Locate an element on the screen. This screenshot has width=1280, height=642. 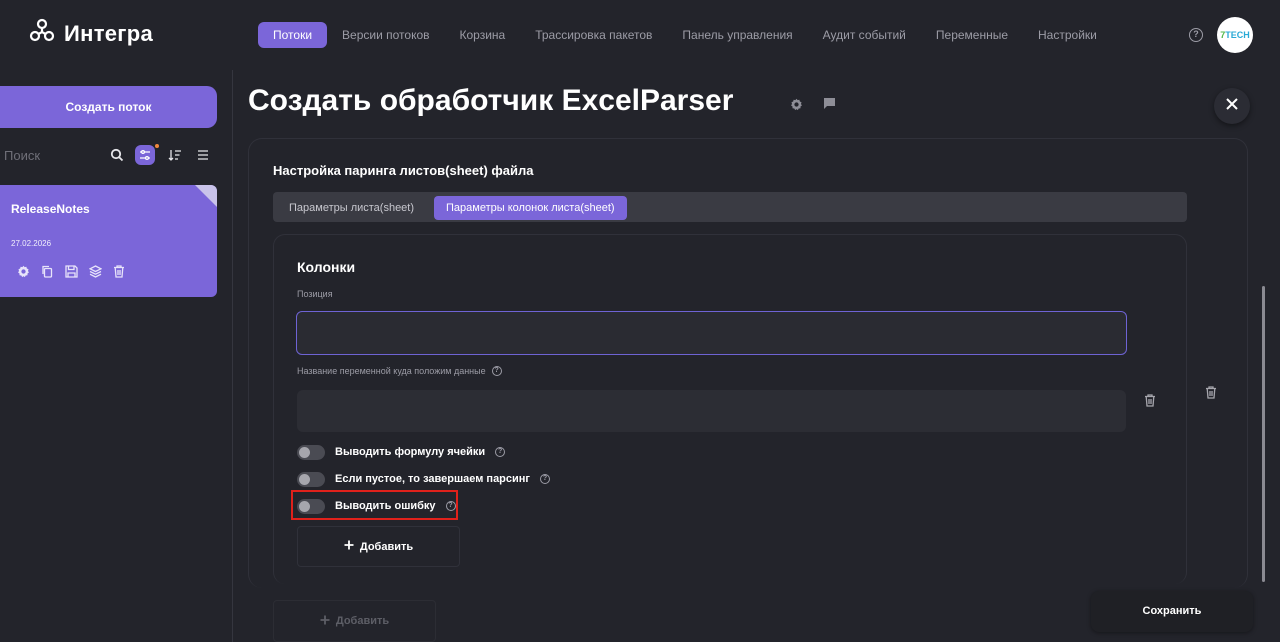
search-row is located at coordinates (111, 155).